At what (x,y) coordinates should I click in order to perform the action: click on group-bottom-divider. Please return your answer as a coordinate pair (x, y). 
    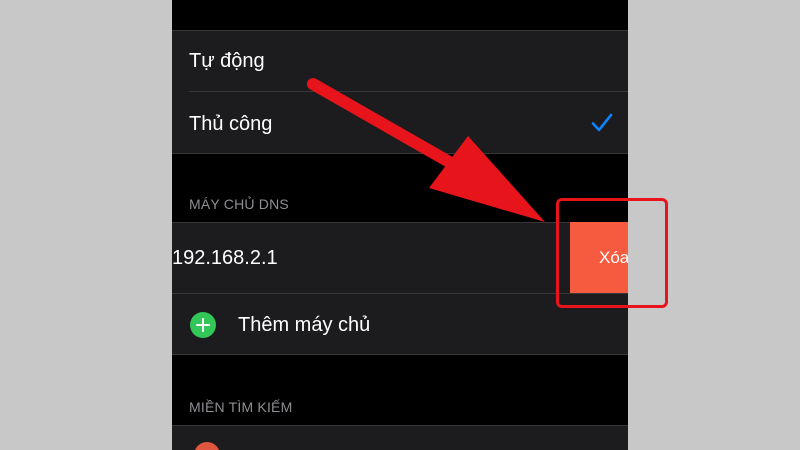
    Looking at the image, I should click on (400, 153).